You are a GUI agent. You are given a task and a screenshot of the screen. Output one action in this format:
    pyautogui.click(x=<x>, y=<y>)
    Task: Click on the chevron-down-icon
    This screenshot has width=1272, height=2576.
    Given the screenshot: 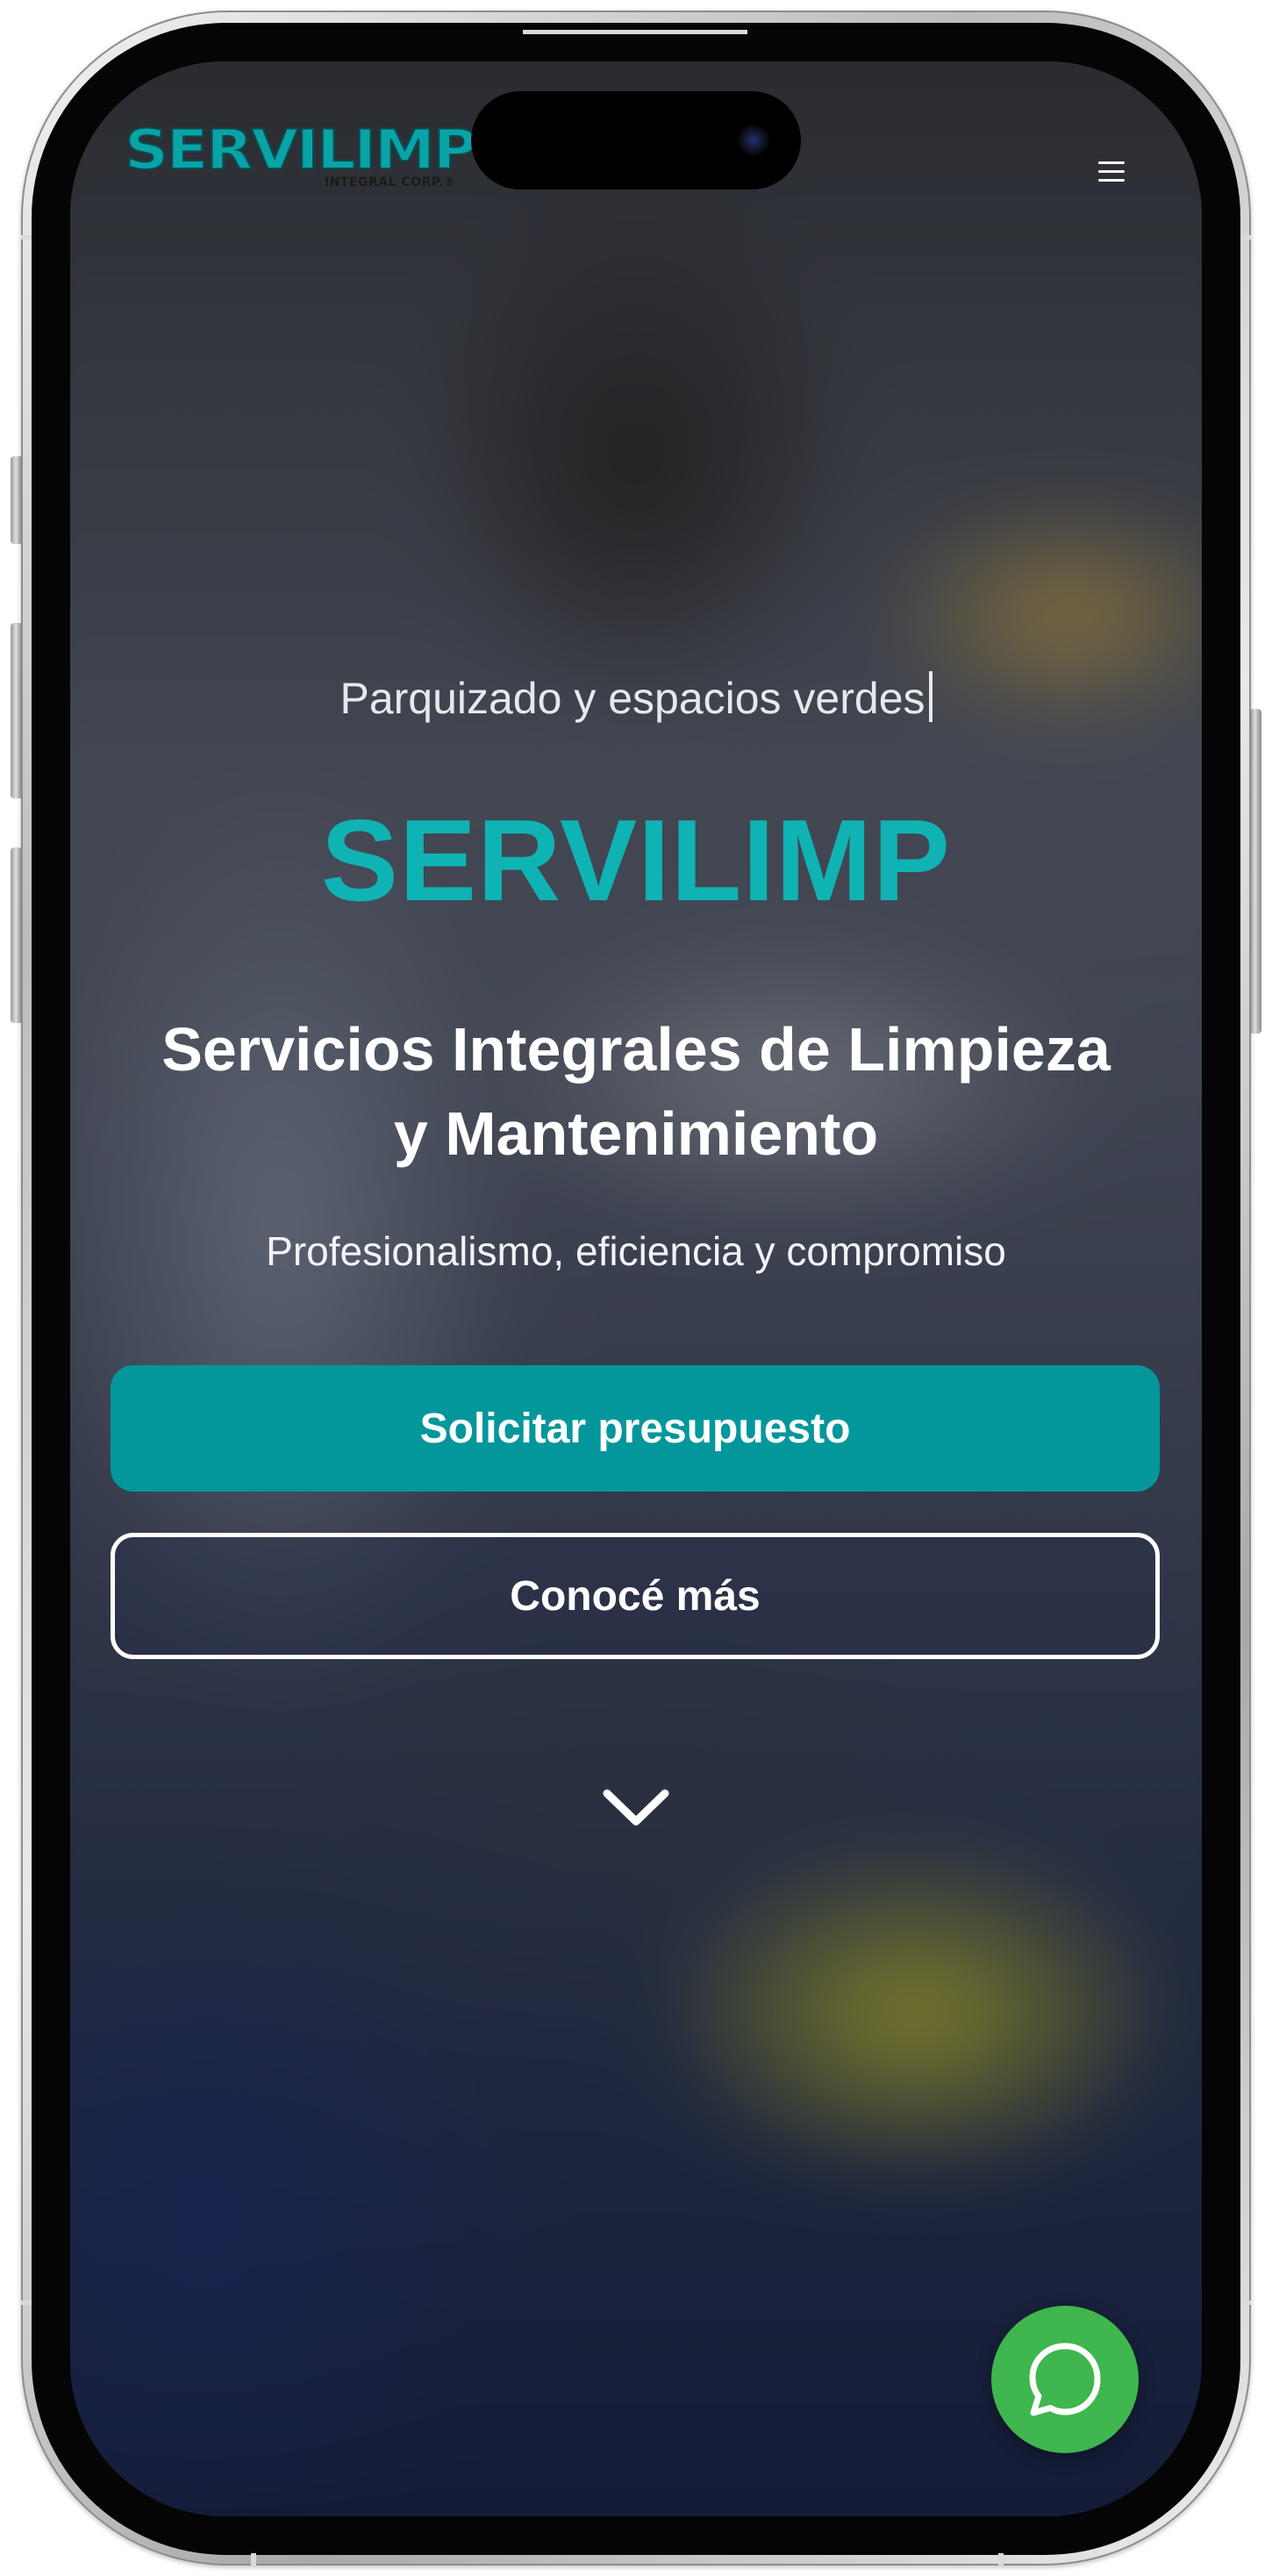 What is the action you would take?
    pyautogui.click(x=636, y=1807)
    